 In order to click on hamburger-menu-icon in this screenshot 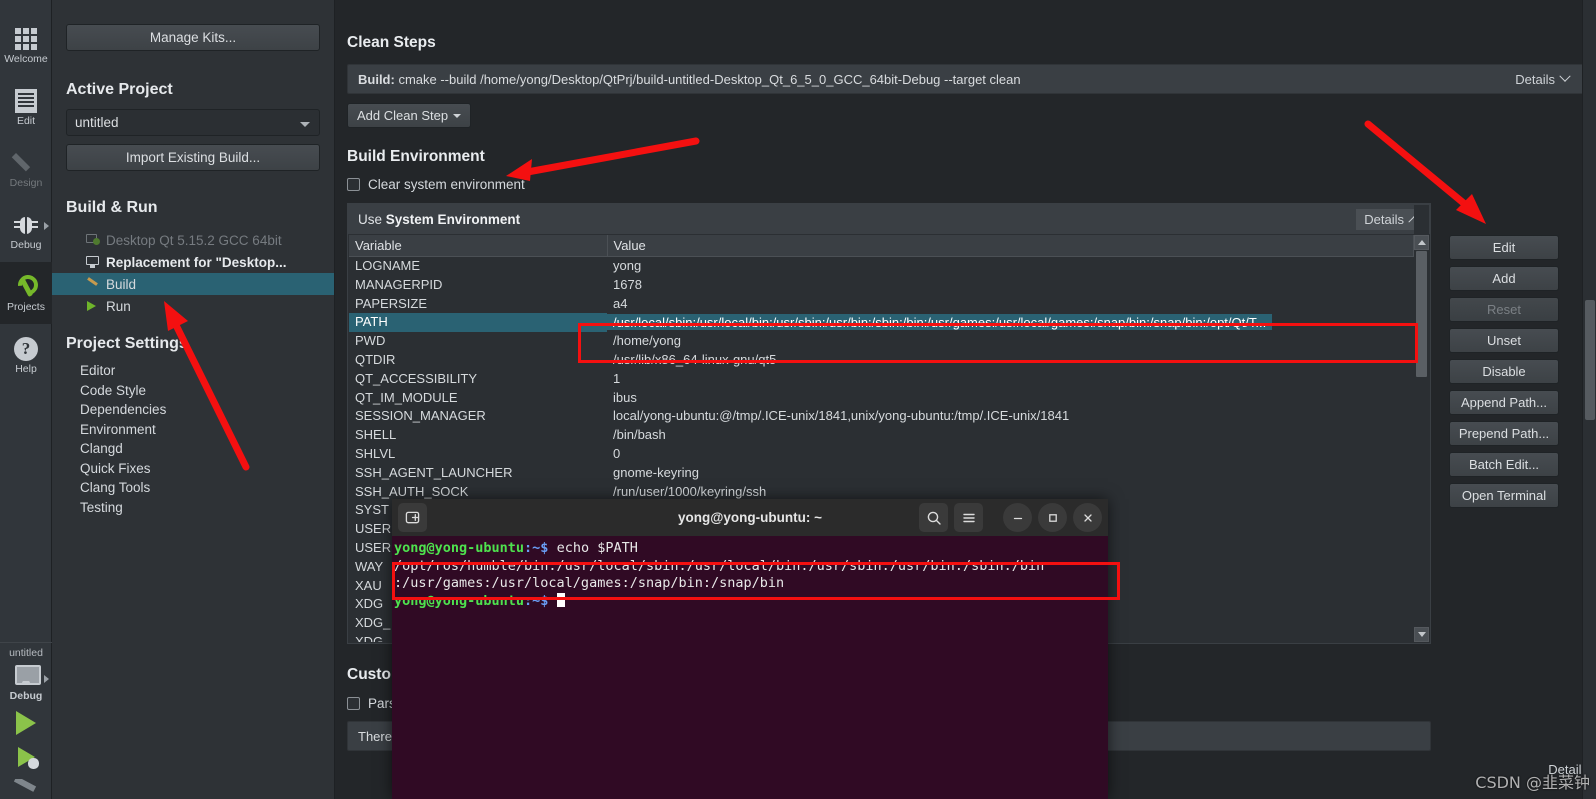, I will do `click(968, 517)`.